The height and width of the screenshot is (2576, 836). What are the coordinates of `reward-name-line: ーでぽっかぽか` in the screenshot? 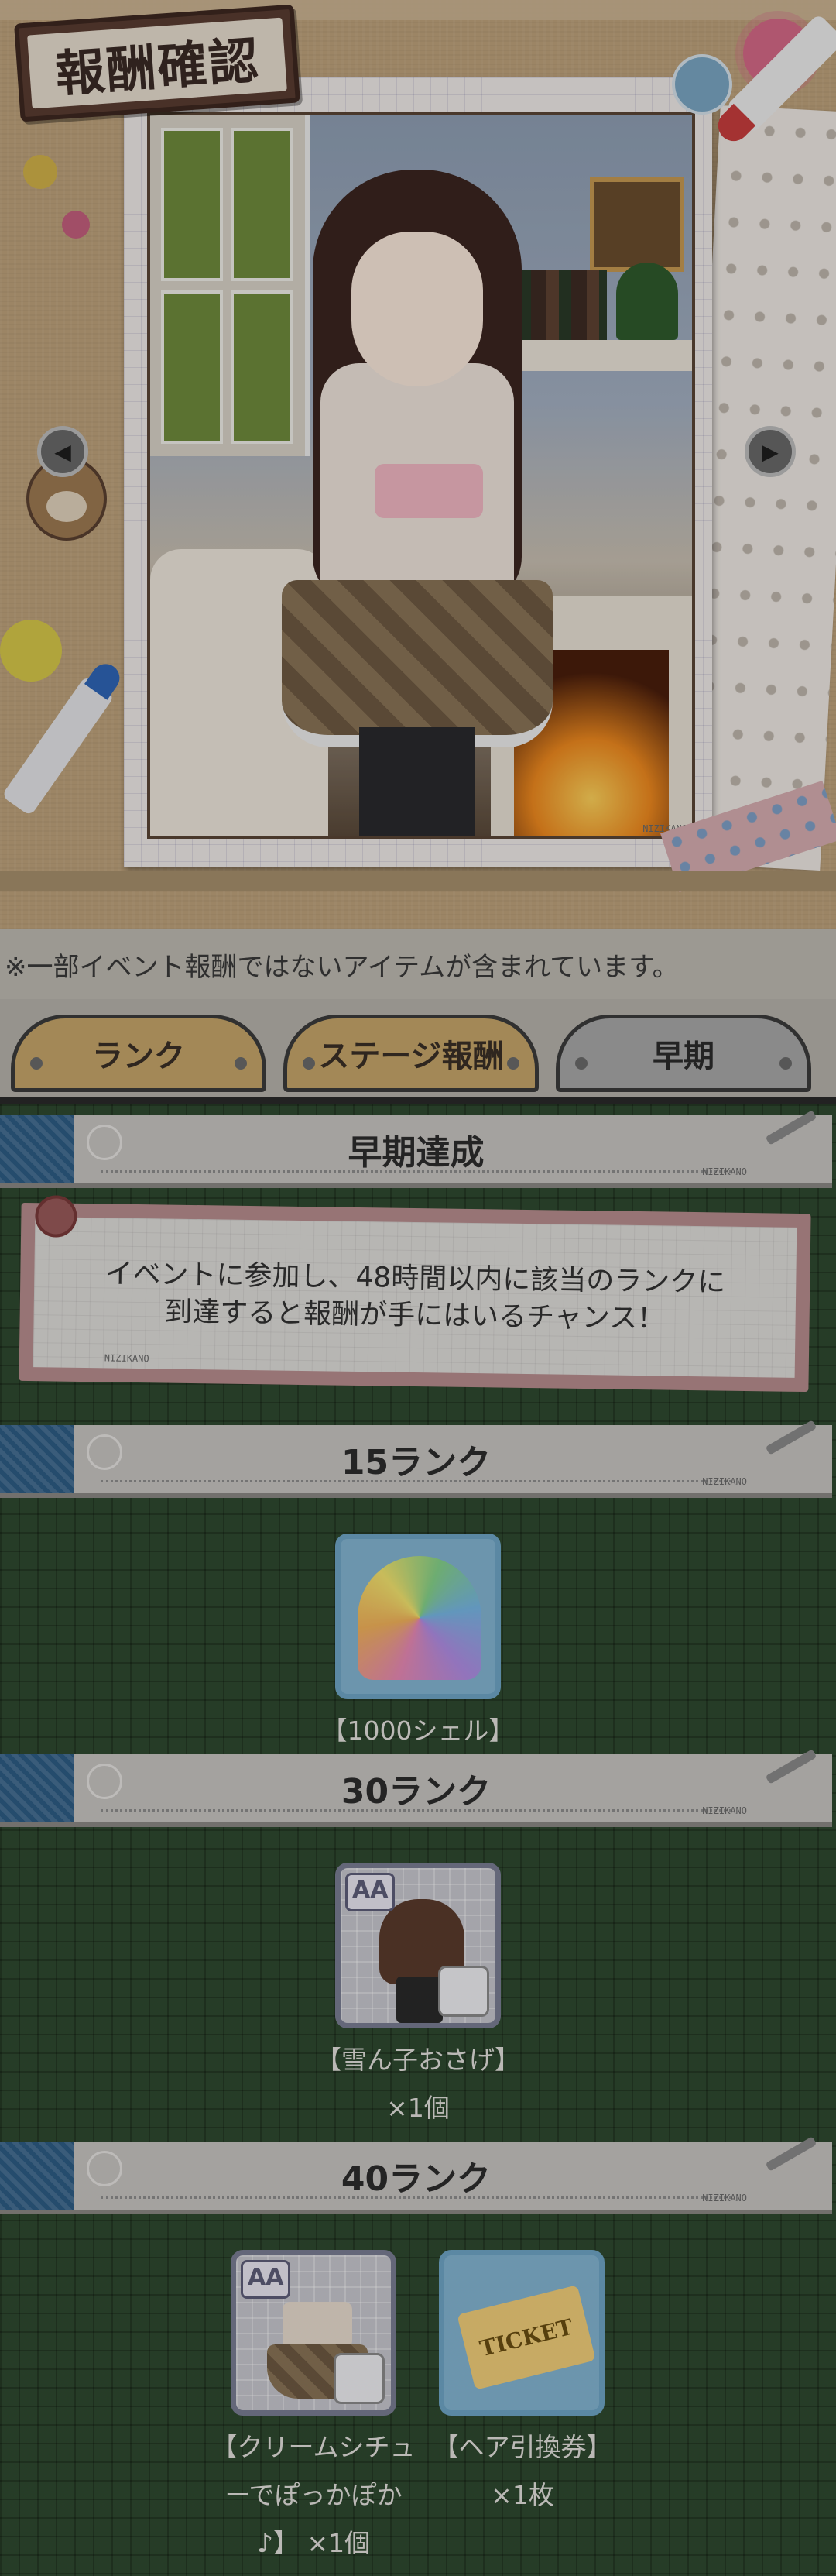 It's located at (313, 2495).